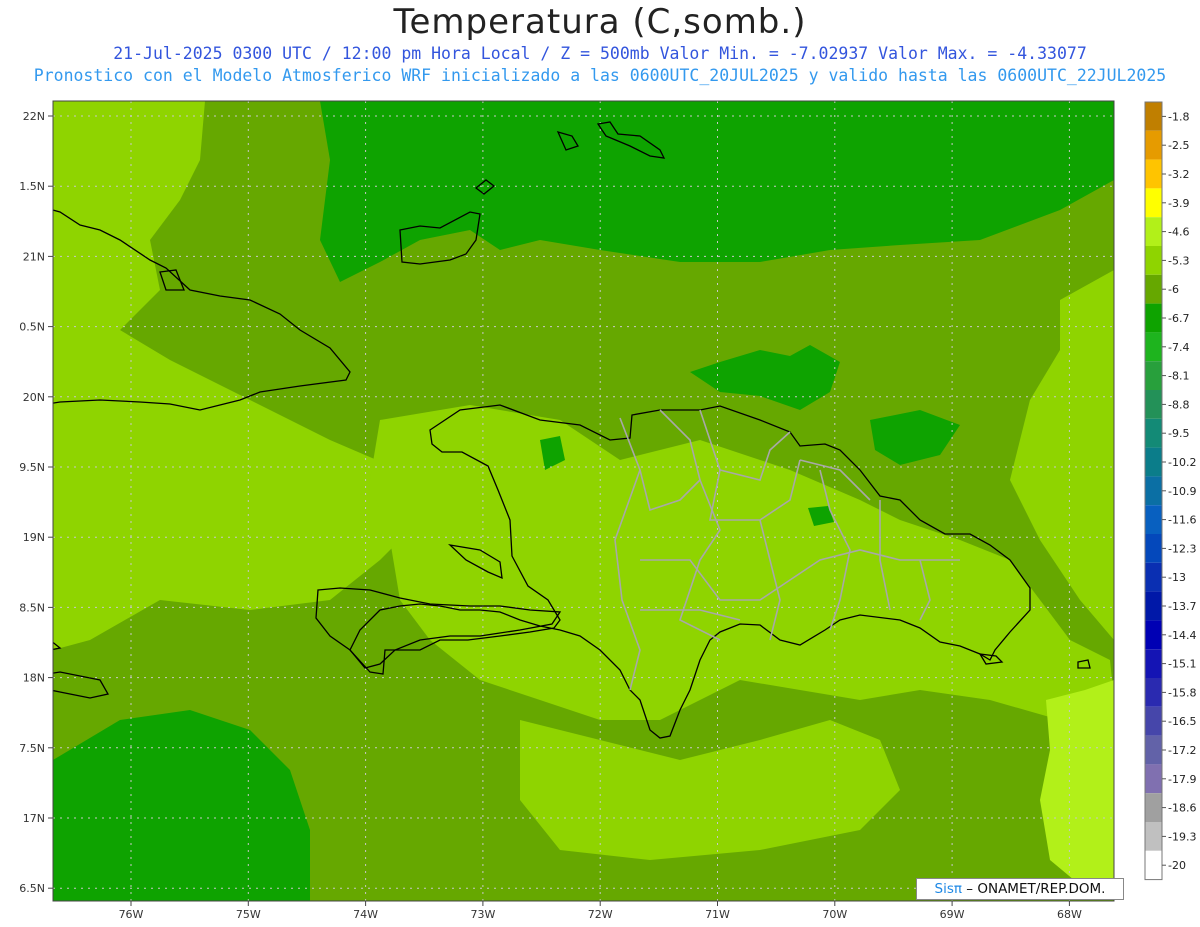 Image resolution: width=1200 pixels, height=927 pixels. What do you see at coordinates (34, 397) in the screenshot?
I see `lat-tick-label: 20N` at bounding box center [34, 397].